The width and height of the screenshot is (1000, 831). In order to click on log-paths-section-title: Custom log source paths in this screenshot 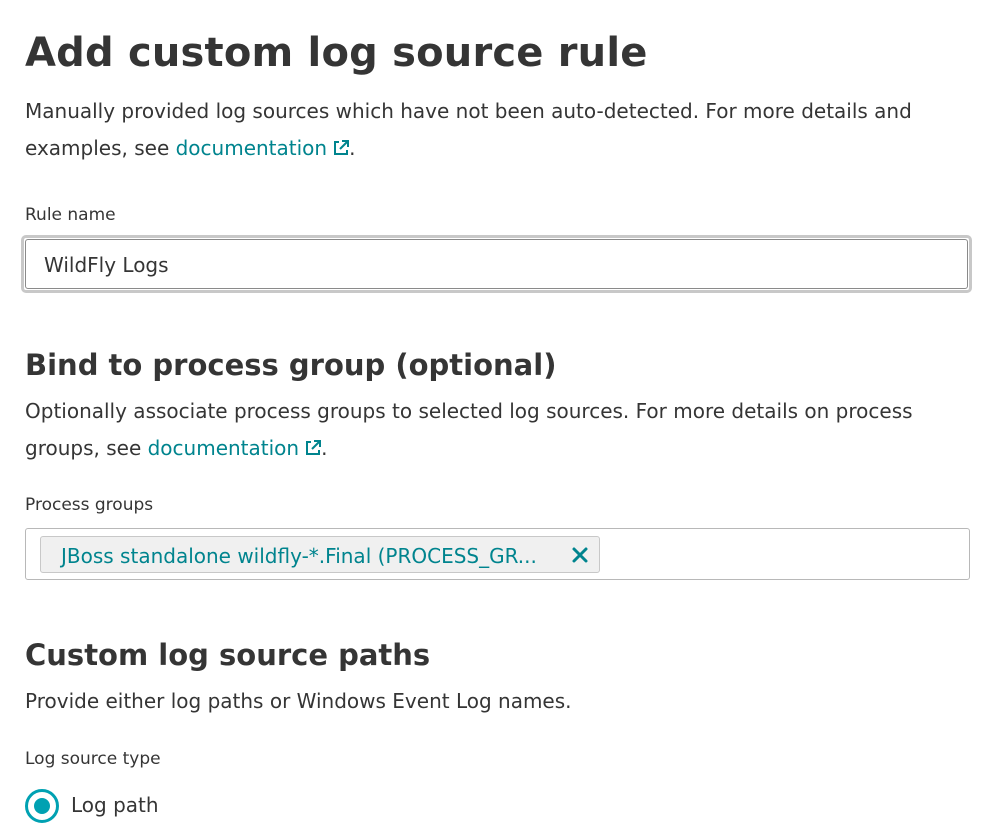, I will do `click(228, 655)`.